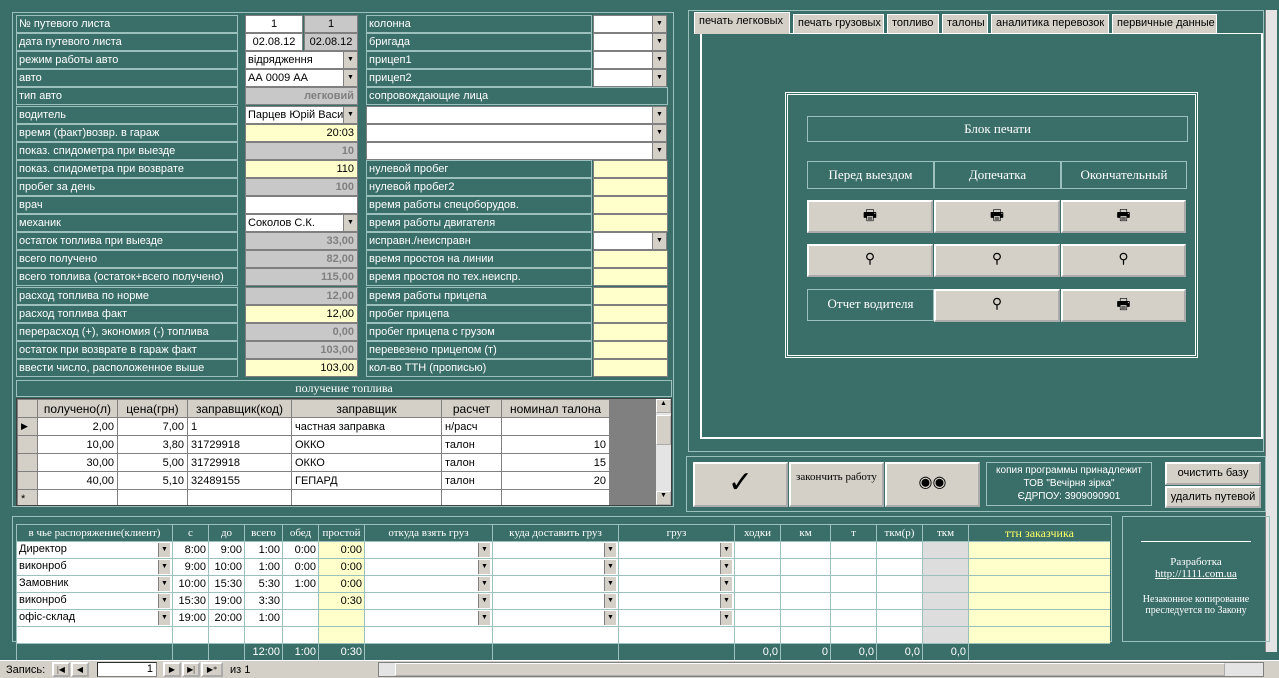 This screenshot has width=1279, height=678. What do you see at coordinates (301, 132) in the screenshot?
I see `field-value: 20:03` at bounding box center [301, 132].